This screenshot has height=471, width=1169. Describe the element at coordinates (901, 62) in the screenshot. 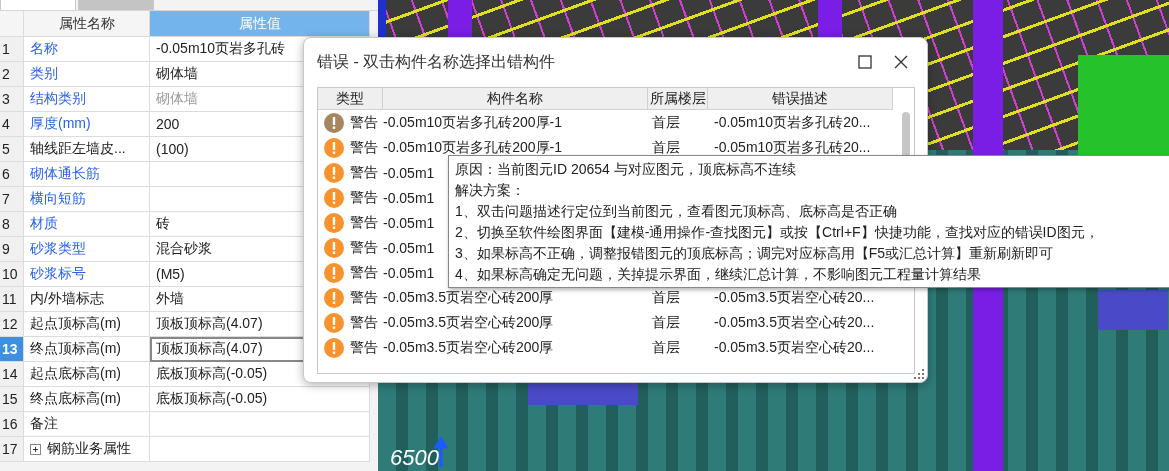

I see `close-icon` at that location.